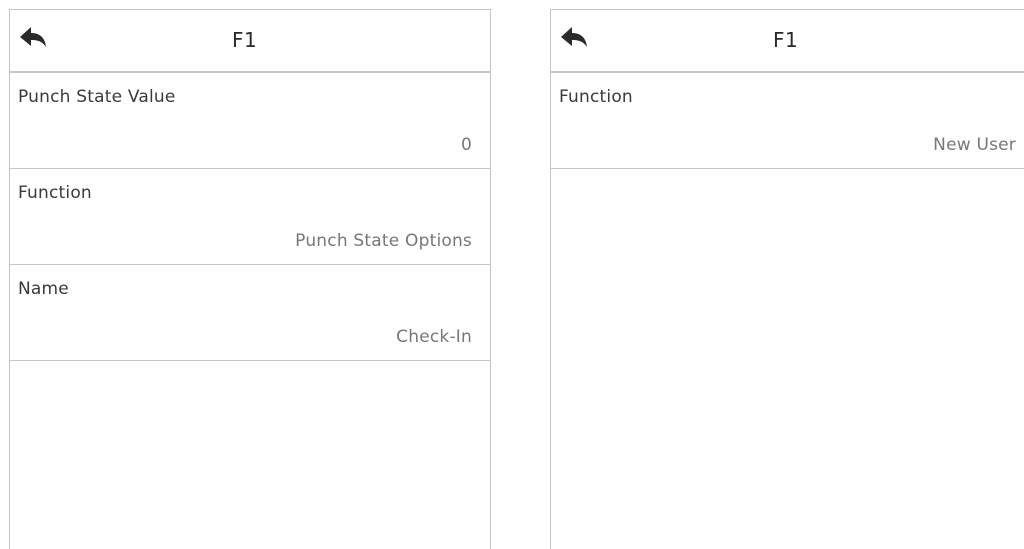 This screenshot has height=549, width=1024. I want to click on item-value: 0, so click(466, 145).